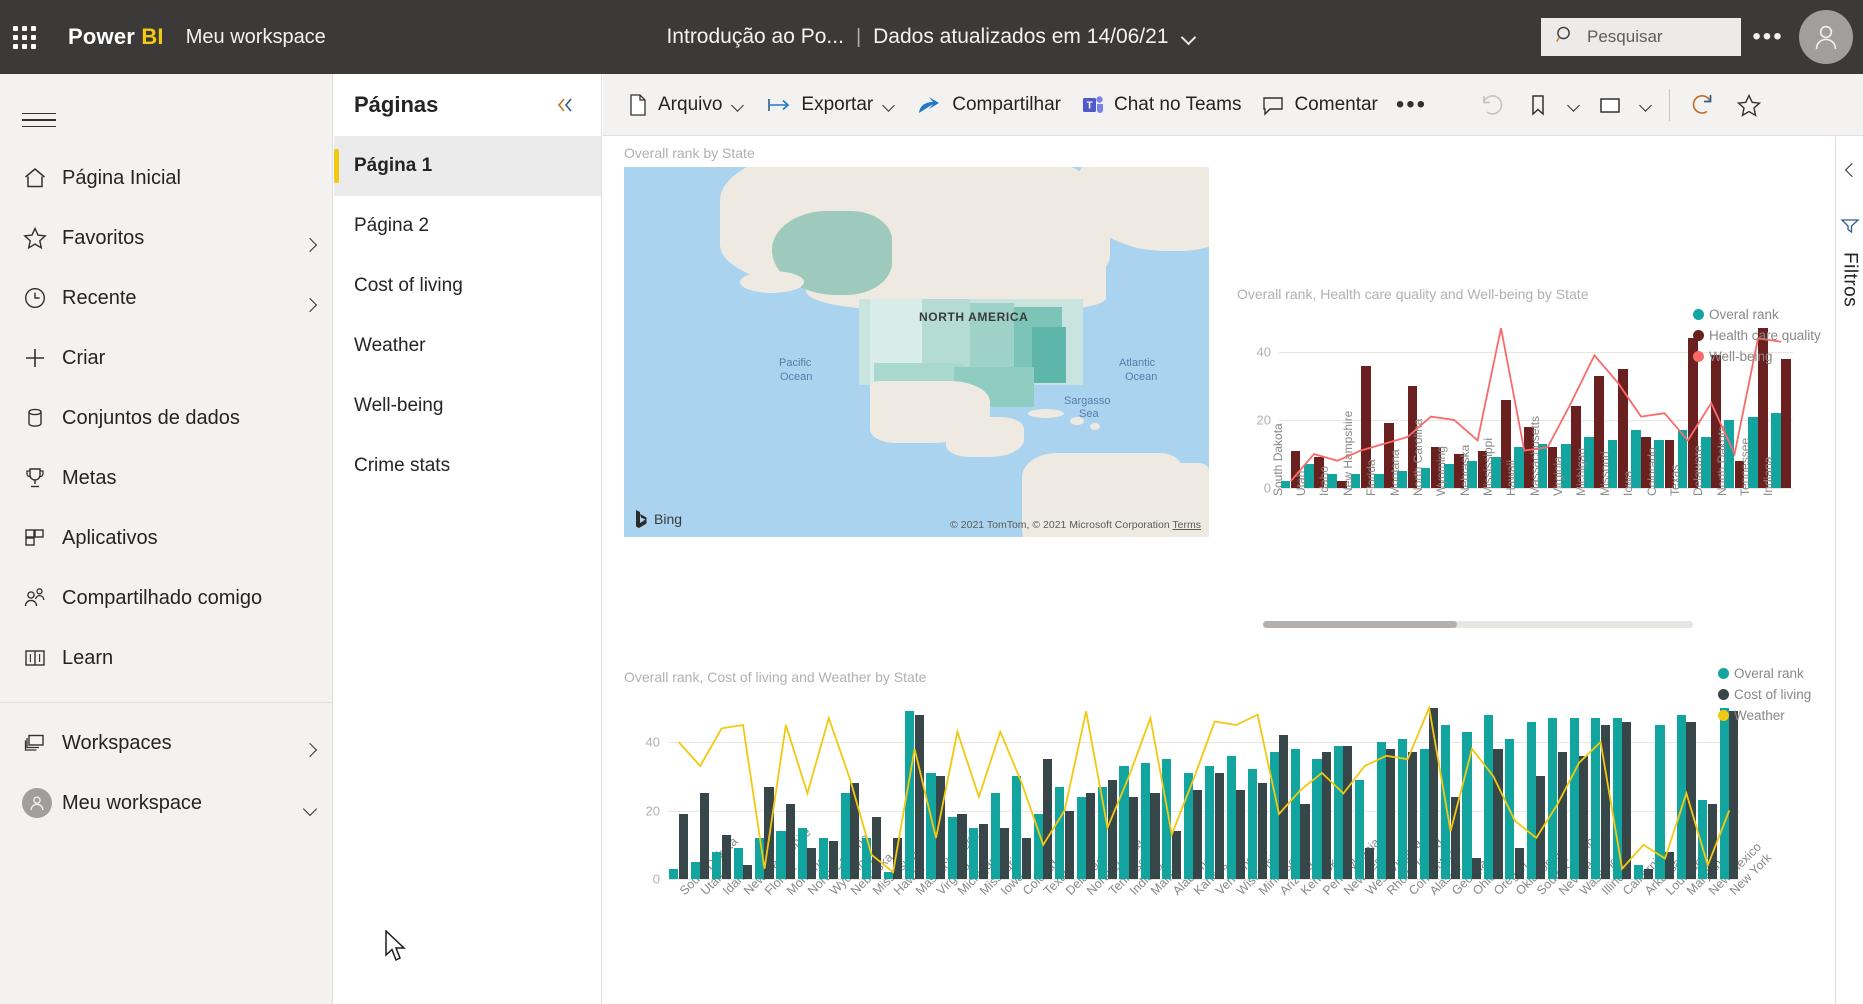  Describe the element at coordinates (467, 166) in the screenshot. I see `page-item-pagina-1: Página 1` at that location.